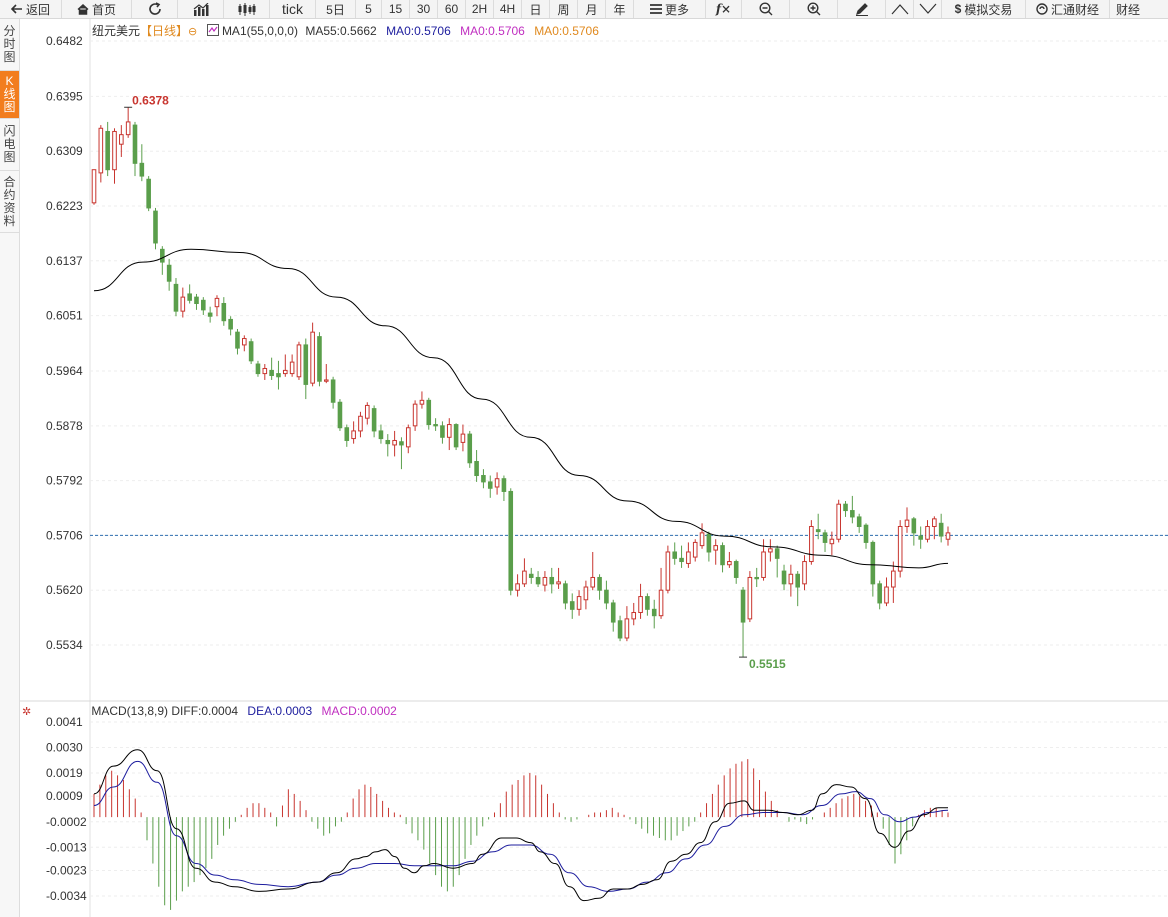  I want to click on huitong-button: 汇通财经, so click(1068, 9).